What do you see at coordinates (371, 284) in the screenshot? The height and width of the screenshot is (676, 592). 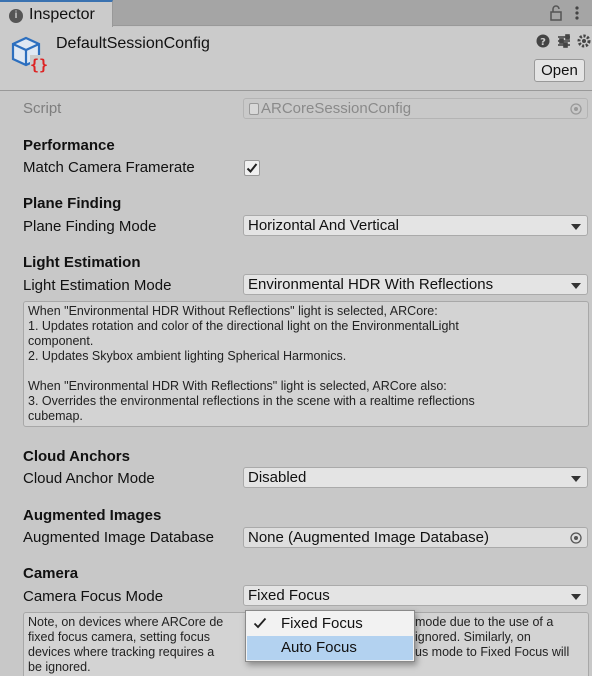 I see `light-estimation-mode-value: Environmental HDR With Reflections` at bounding box center [371, 284].